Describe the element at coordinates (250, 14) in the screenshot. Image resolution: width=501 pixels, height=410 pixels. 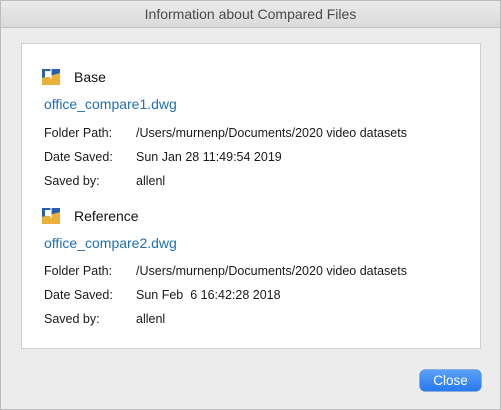
I see `window-title: Information about Compared Files` at that location.